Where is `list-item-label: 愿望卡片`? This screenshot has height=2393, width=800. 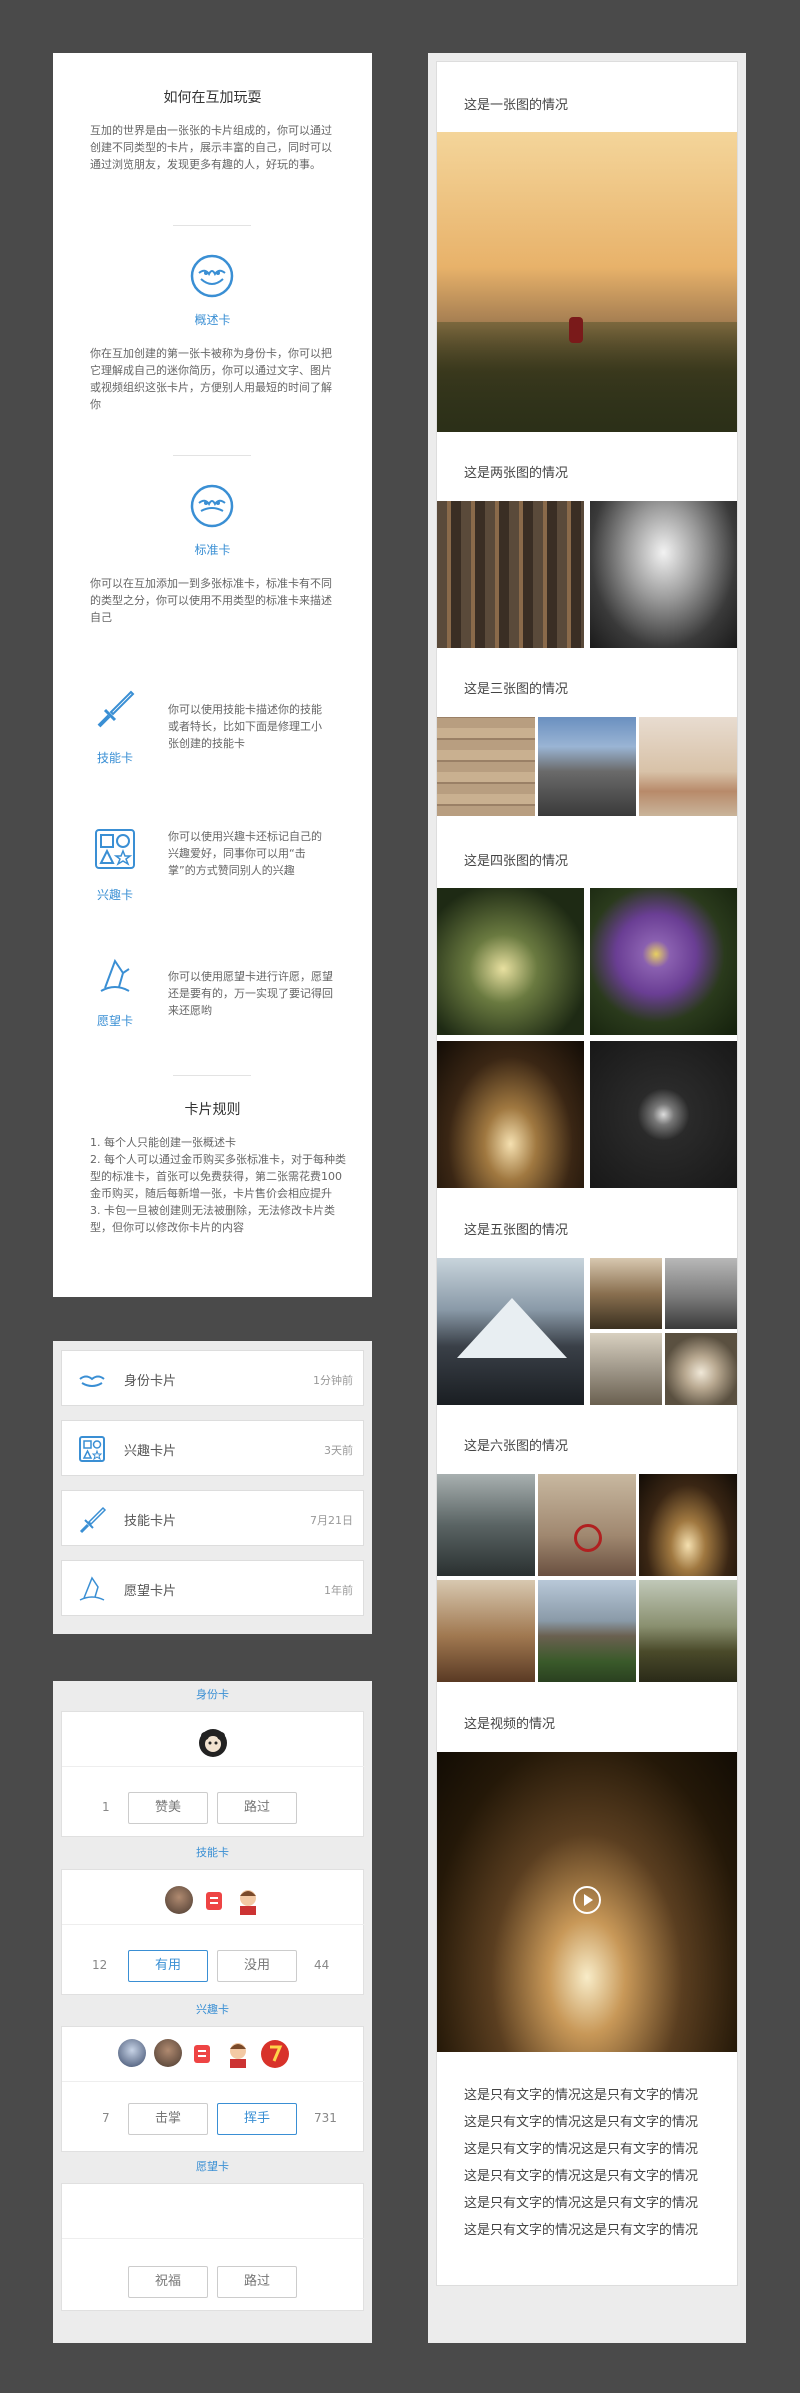 list-item-label: 愿望卡片 is located at coordinates (150, 1591).